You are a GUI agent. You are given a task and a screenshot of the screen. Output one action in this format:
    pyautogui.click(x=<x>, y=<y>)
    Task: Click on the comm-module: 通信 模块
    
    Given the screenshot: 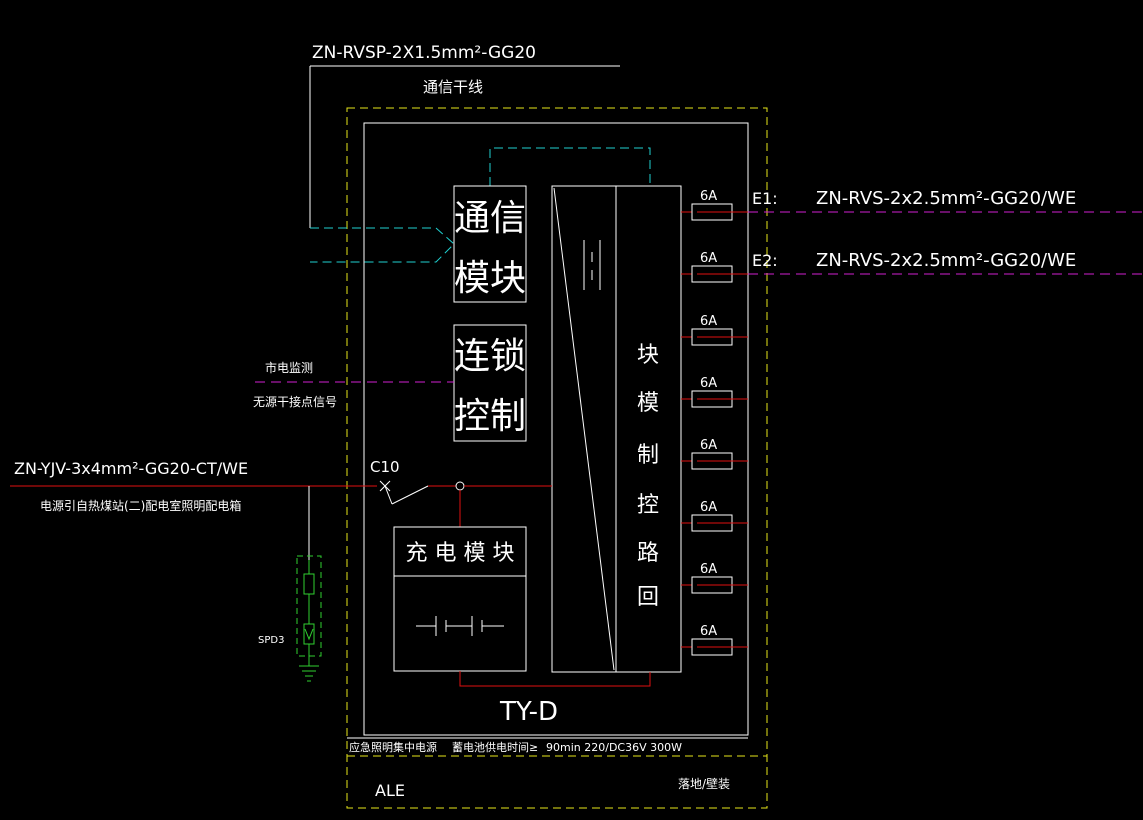 What is the action you would take?
    pyautogui.click(x=490, y=244)
    